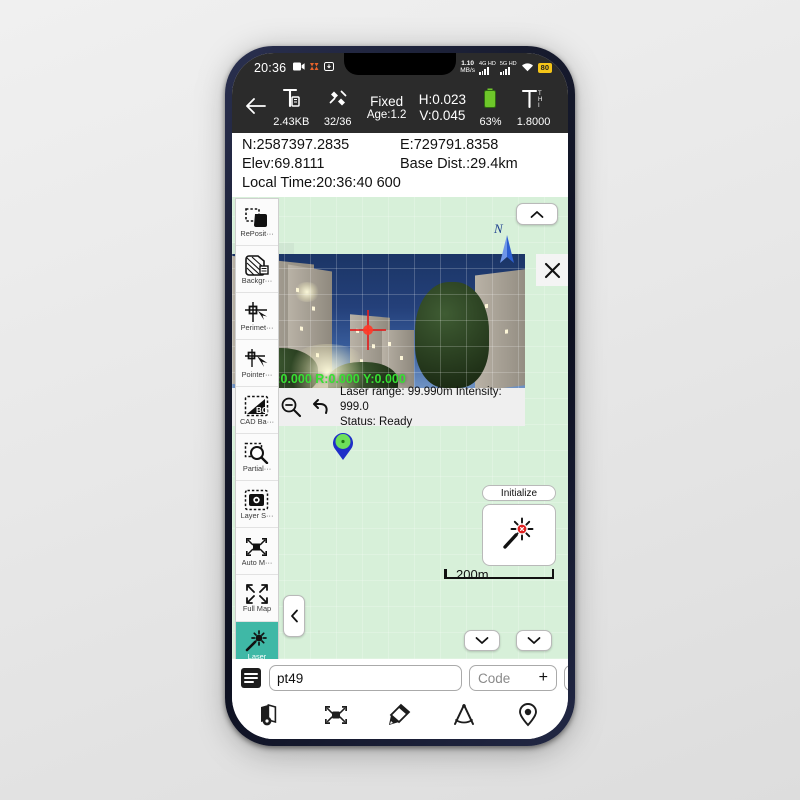 Image resolution: width=800 pixels, height=800 pixels. I want to click on cad-background-icon: BG, so click(256, 406).